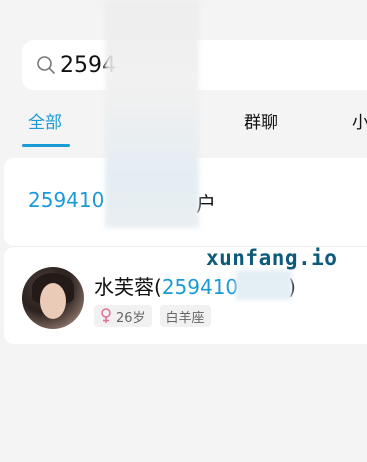 The image size is (367, 462). I want to click on uid-result-suffix: 户, so click(206, 204).